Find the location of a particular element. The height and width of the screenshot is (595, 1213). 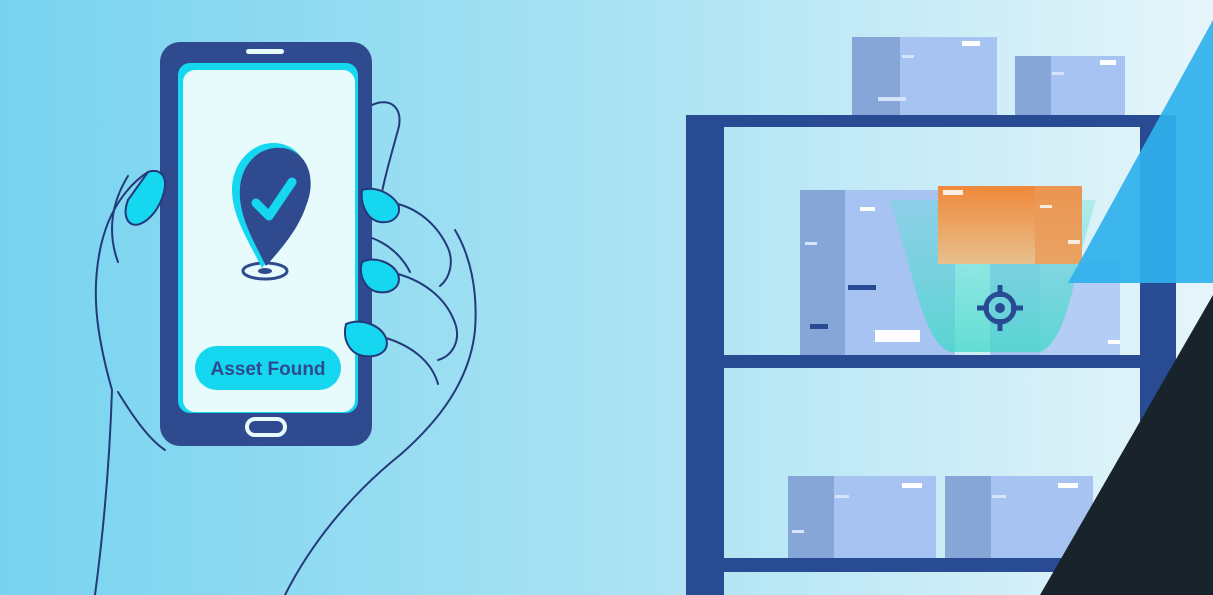

status-badge-label: Asset Found is located at coordinates (267, 369).